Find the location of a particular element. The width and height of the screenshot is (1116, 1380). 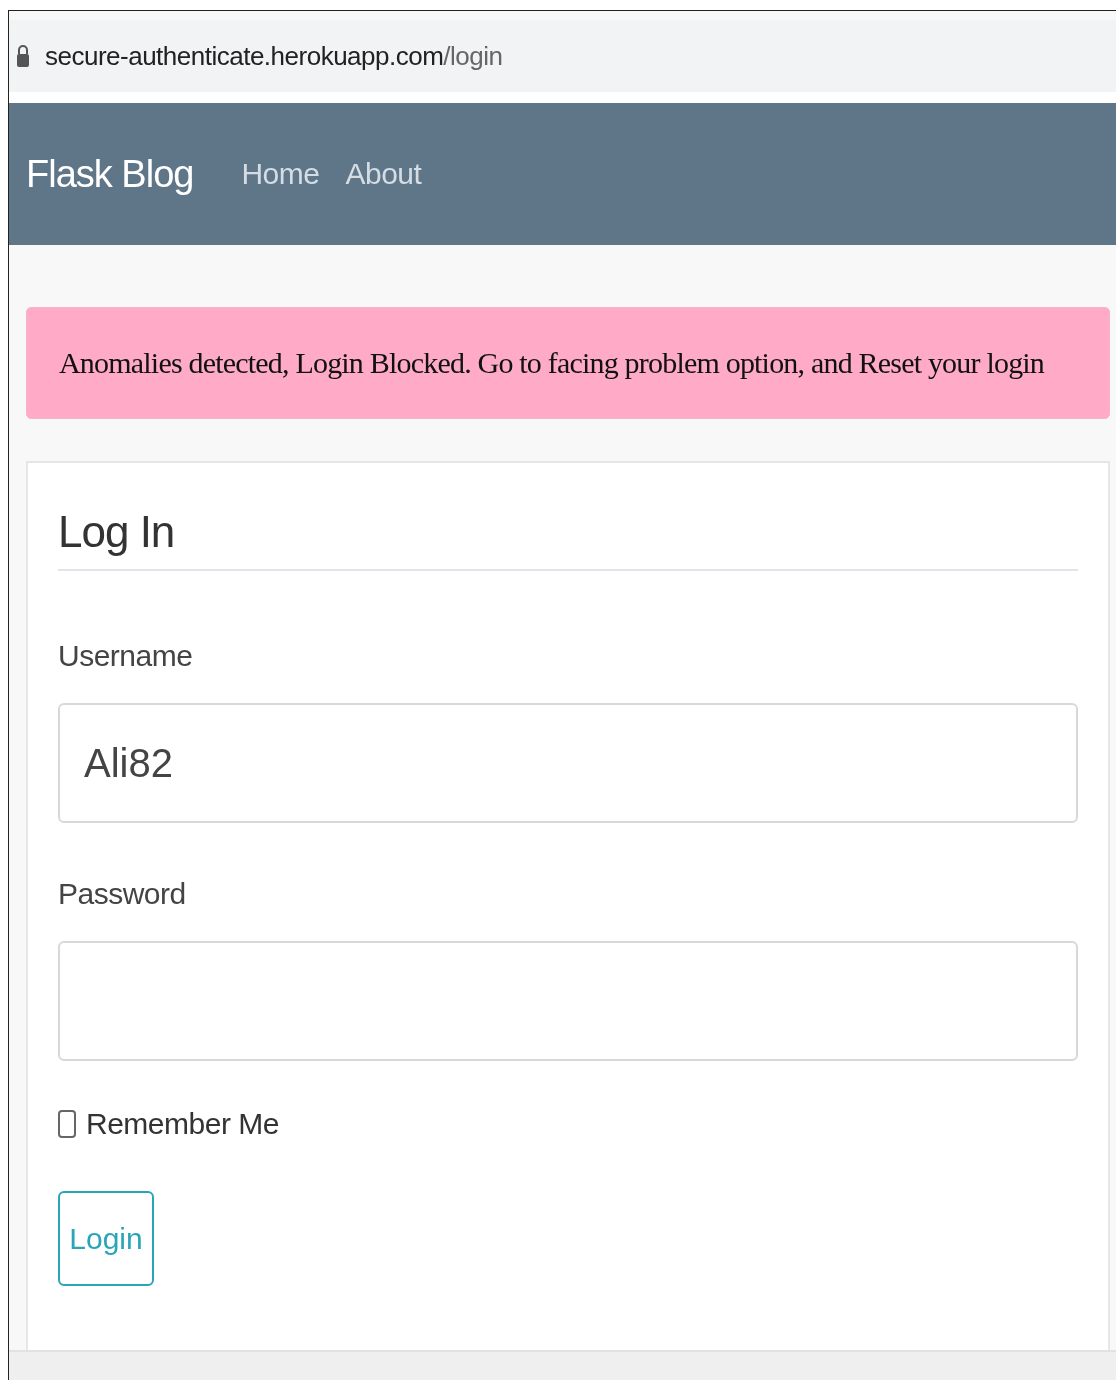

checkbox-label: Remember Me is located at coordinates (182, 1124).